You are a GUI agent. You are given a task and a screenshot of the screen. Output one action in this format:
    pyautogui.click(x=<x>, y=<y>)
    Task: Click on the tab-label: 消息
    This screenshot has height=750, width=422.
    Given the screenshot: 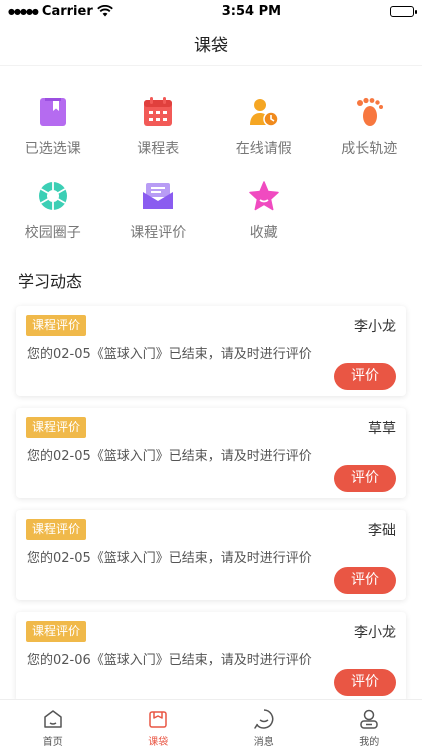 What is the action you would take?
    pyautogui.click(x=263, y=742)
    